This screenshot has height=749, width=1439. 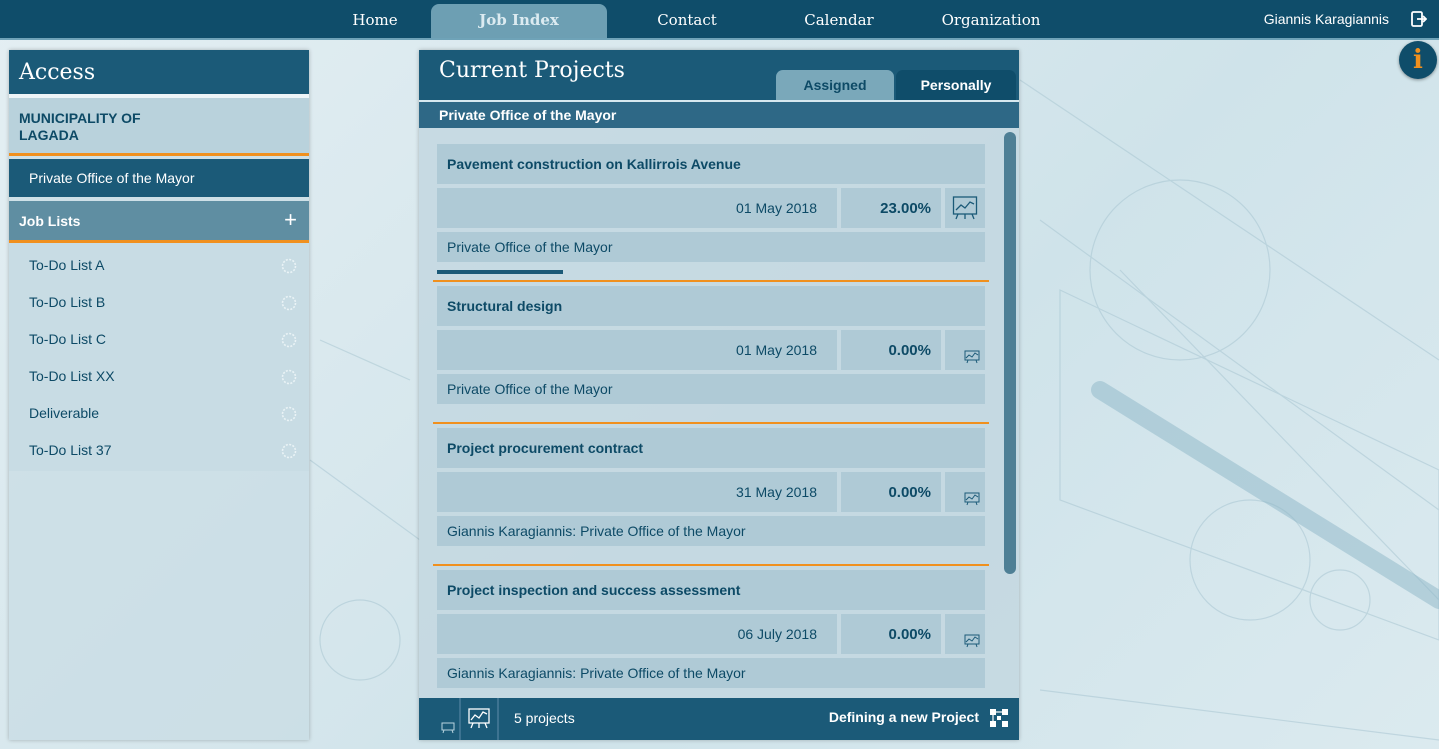 I want to click on projects-header: Current Projects Assigned Personally, so click(x=719, y=75).